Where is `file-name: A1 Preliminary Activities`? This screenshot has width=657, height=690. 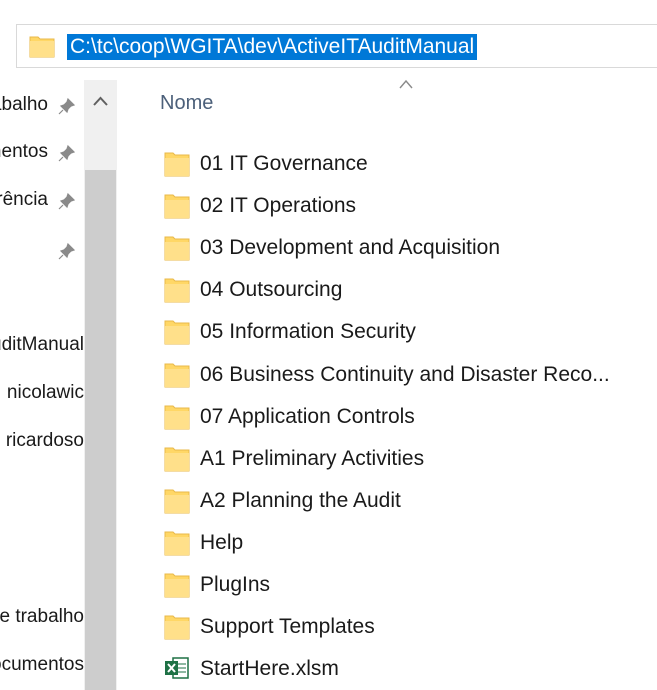 file-name: A1 Preliminary Activities is located at coordinates (312, 458).